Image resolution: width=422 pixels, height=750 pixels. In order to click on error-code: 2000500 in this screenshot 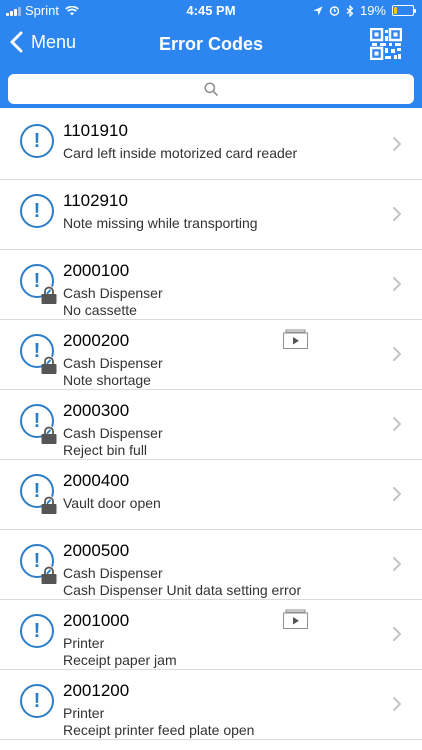, I will do `click(96, 550)`.